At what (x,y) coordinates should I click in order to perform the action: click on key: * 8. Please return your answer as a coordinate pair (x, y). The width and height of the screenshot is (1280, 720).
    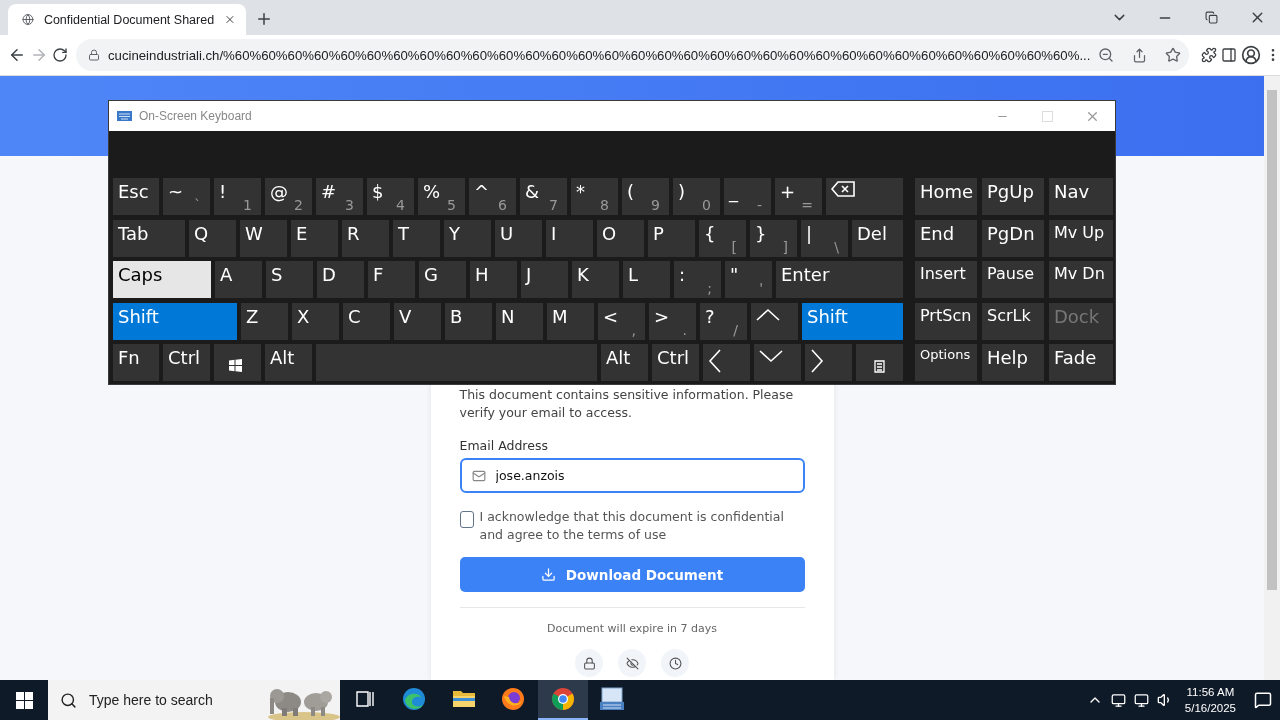
    Looking at the image, I should click on (594, 196).